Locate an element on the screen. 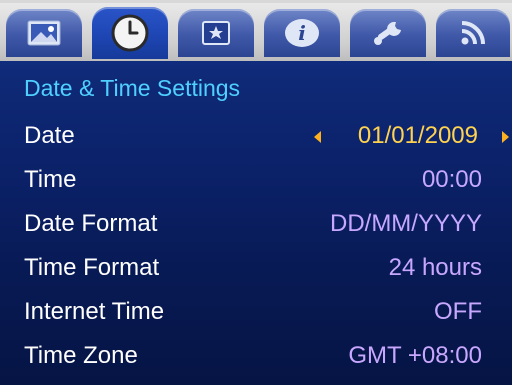 Image resolution: width=512 pixels, height=385 pixels. setting-label: Time is located at coordinates (50, 179).